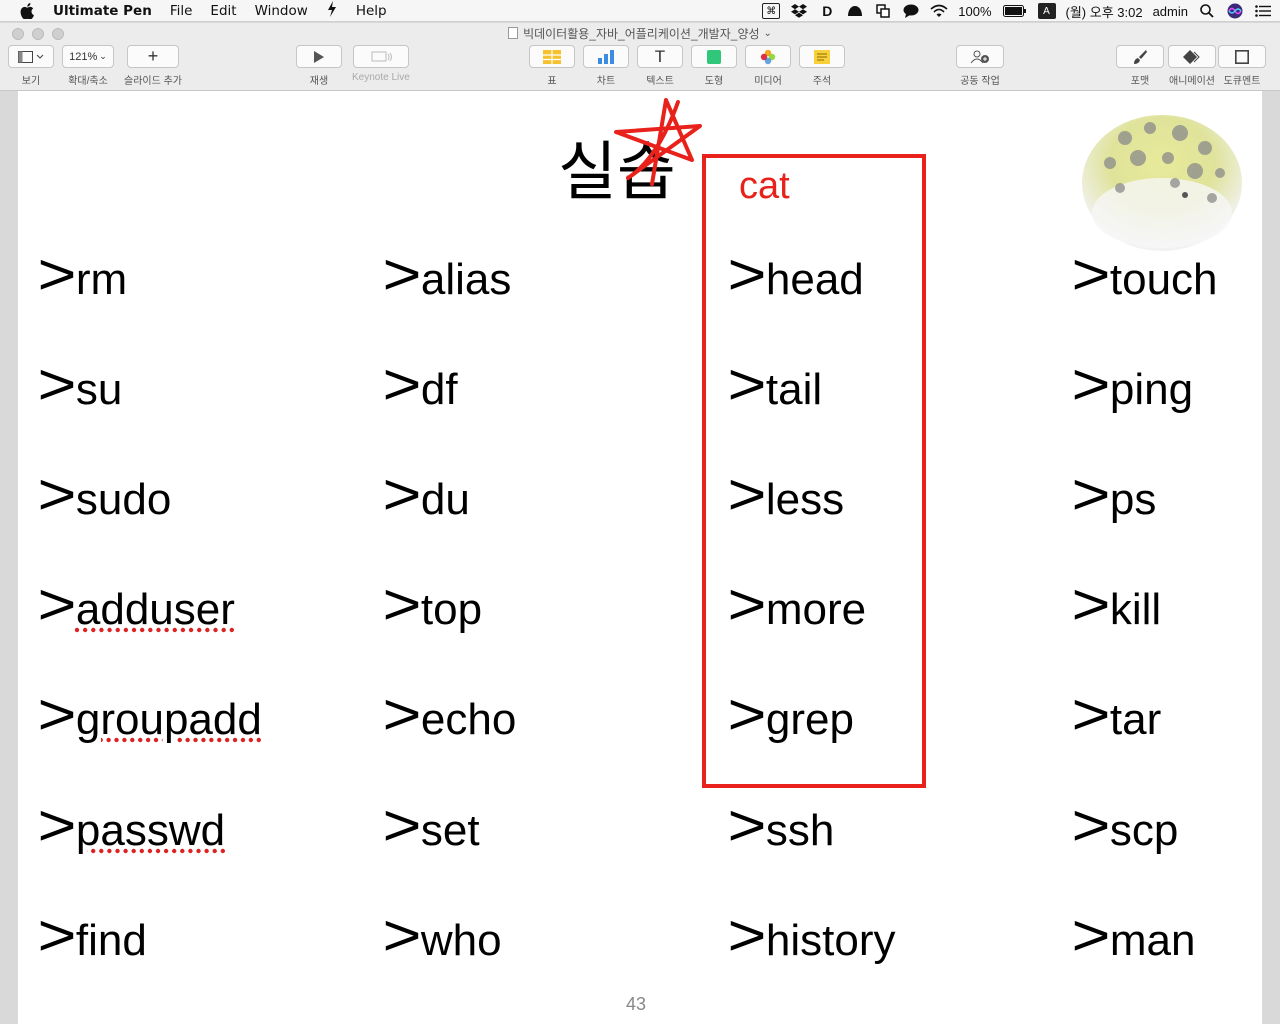  What do you see at coordinates (371, 11) in the screenshot?
I see `menu-help: Help` at bounding box center [371, 11].